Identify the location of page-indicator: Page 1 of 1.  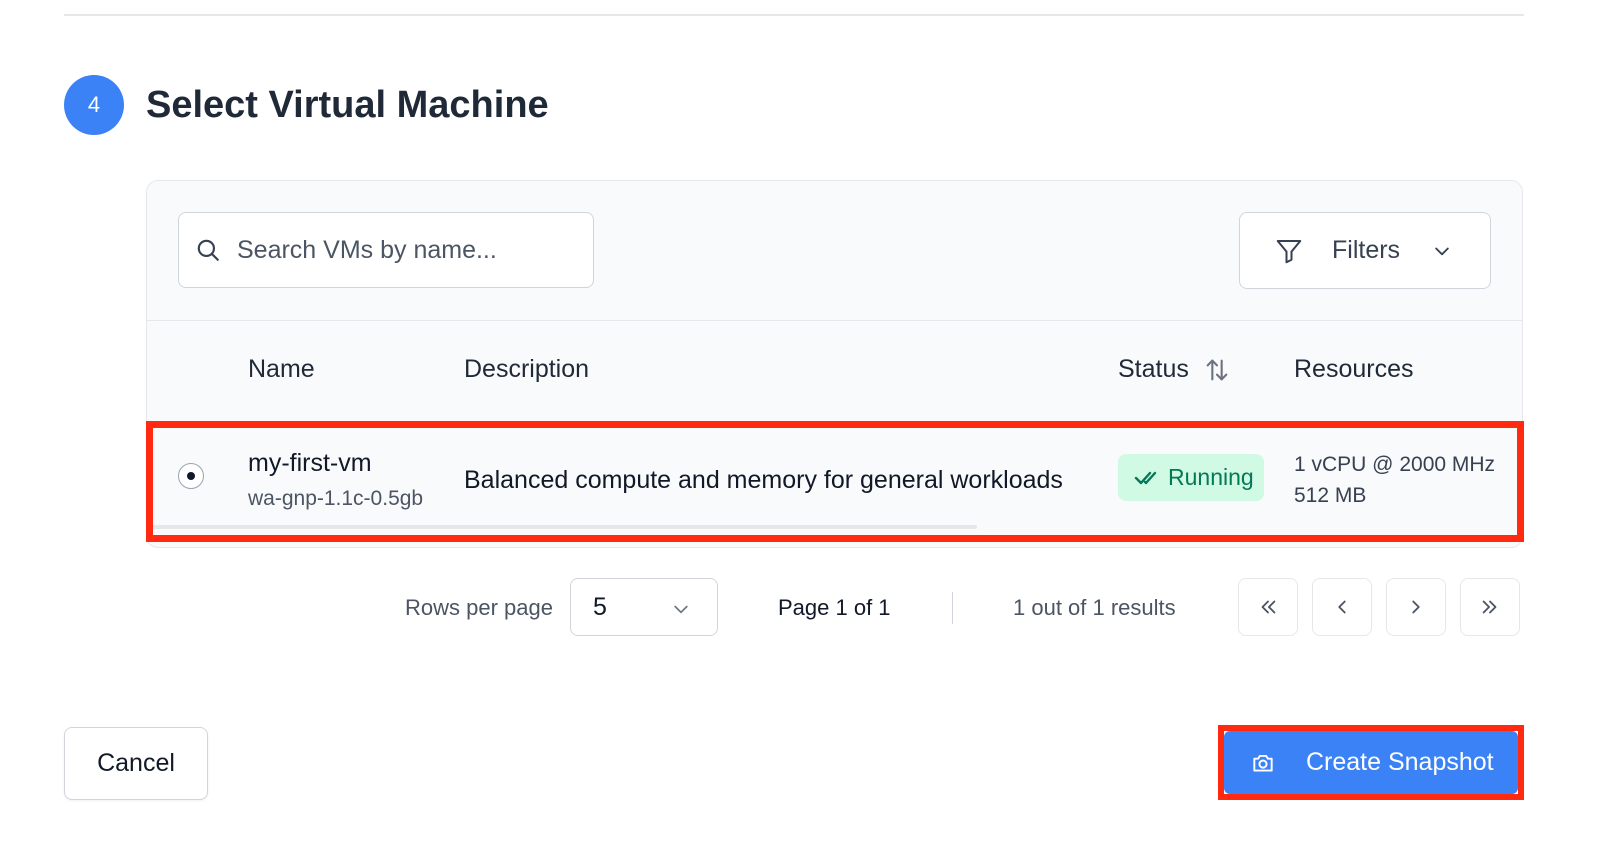
(834, 607).